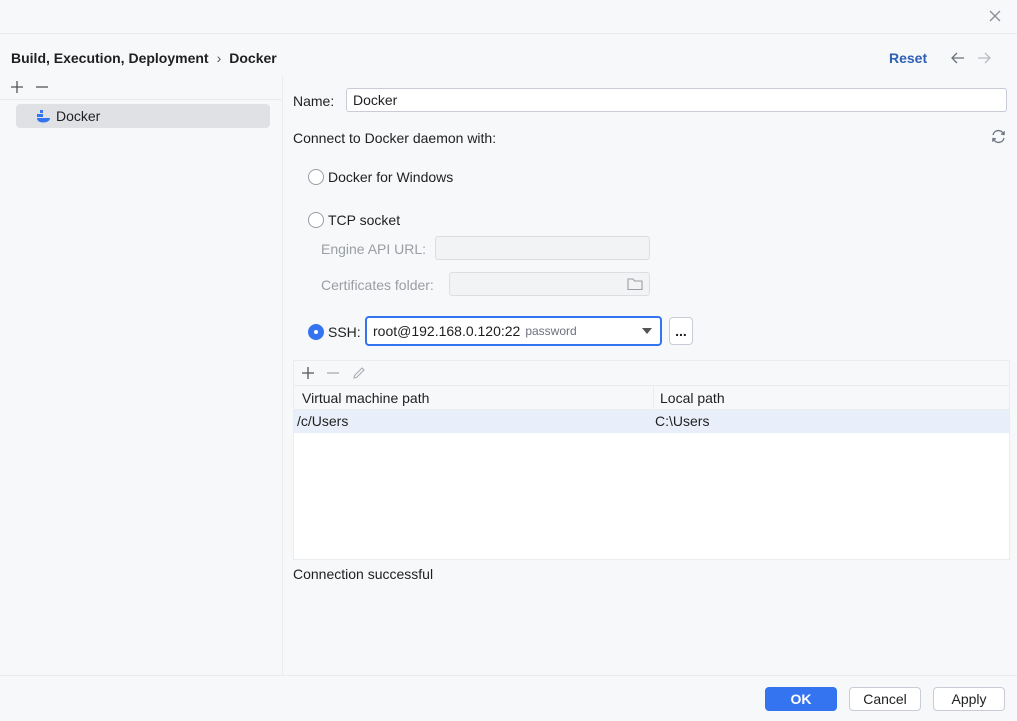 This screenshot has height=721, width=1017. I want to click on connection-status: Connection successful, so click(363, 574).